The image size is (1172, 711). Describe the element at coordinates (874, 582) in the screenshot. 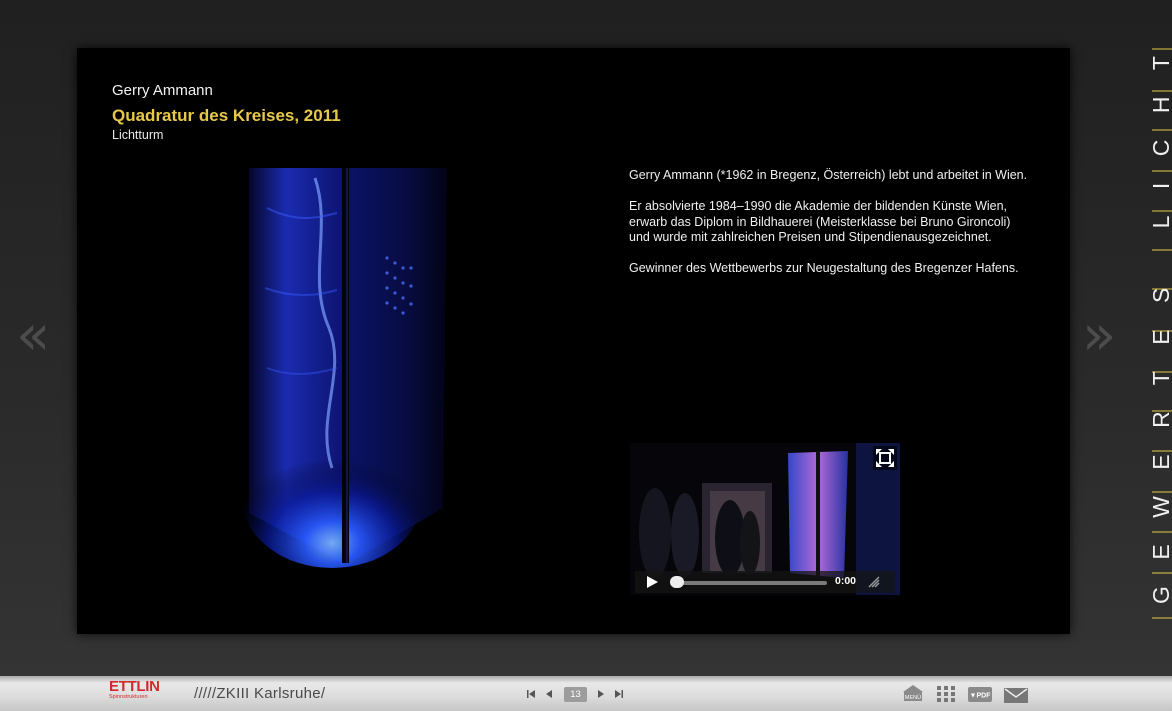

I see `volume-icon` at that location.